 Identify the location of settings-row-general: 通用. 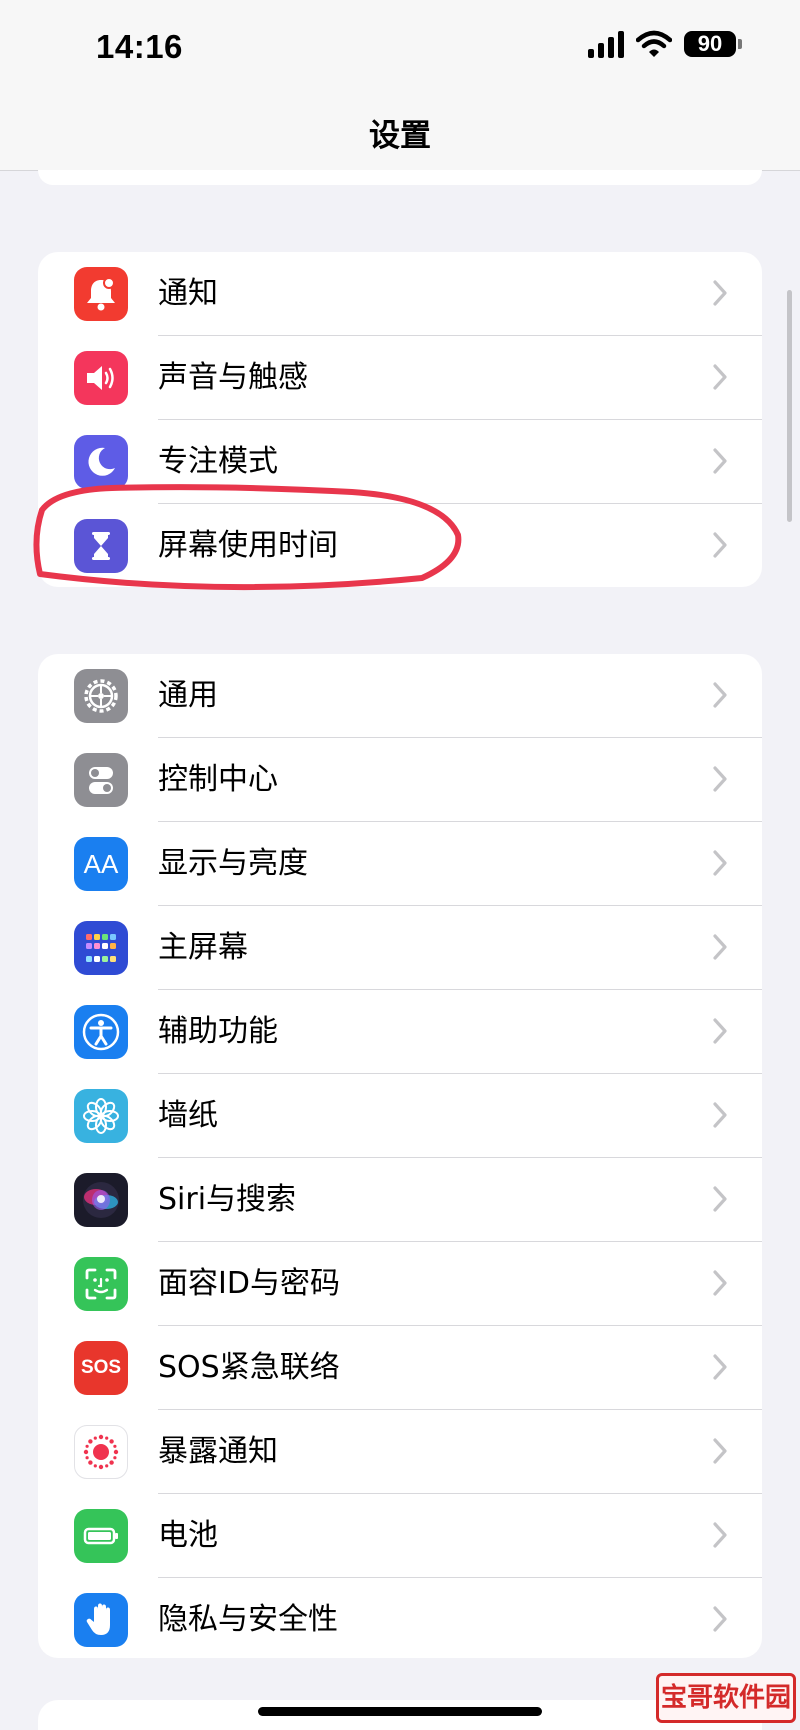
(400, 696).